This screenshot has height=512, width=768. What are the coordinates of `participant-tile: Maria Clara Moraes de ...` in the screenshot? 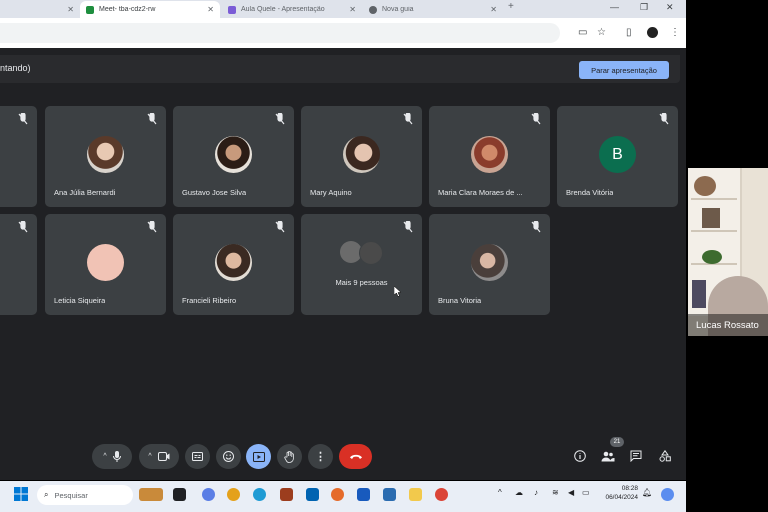 It's located at (489, 156).